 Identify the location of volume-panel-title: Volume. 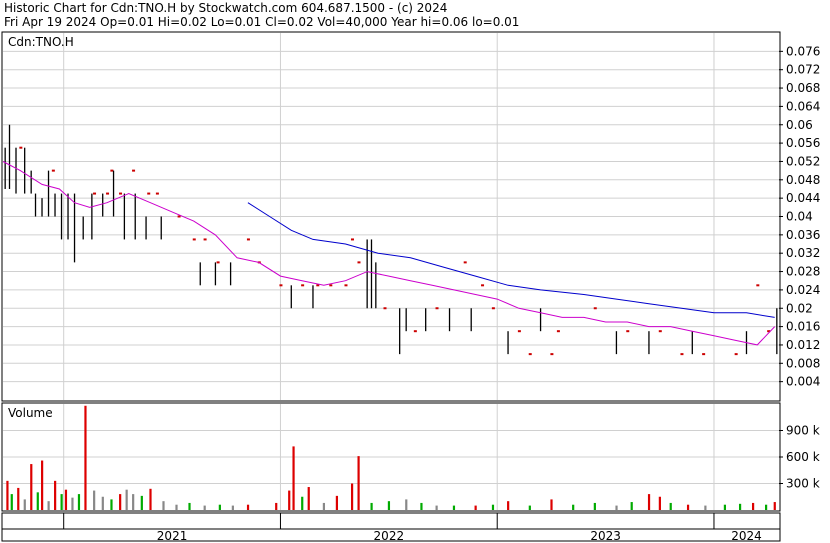
(30, 413).